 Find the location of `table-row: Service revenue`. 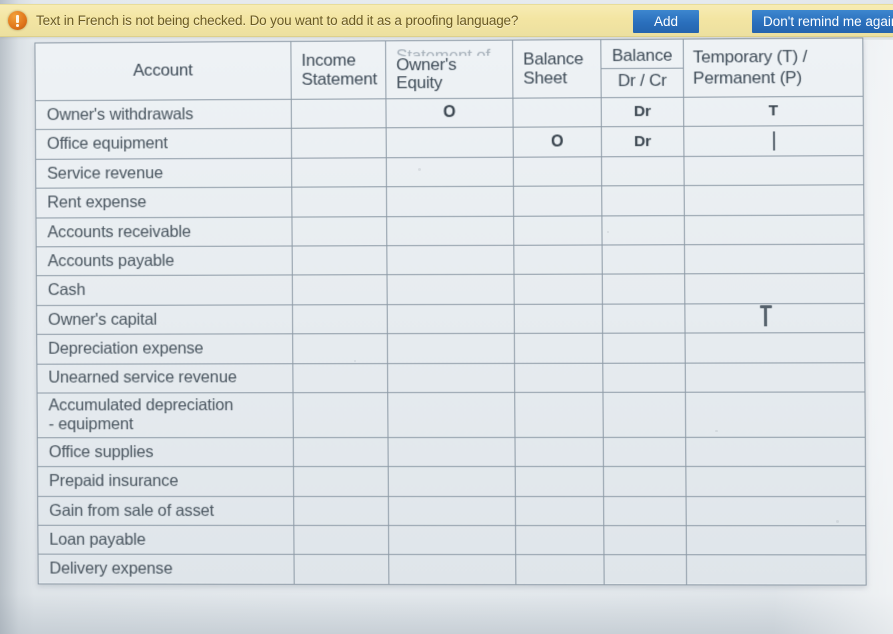

table-row: Service revenue is located at coordinates (449, 172).